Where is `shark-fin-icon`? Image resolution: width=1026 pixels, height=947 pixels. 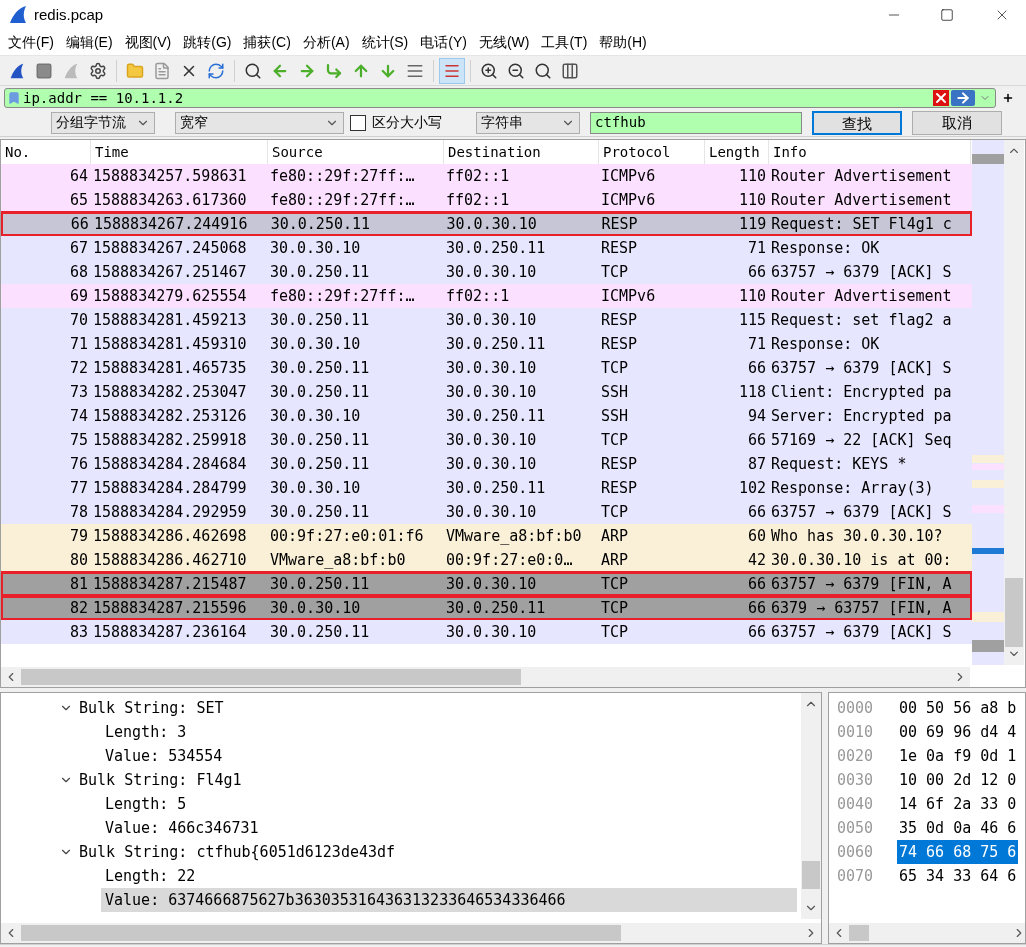
shark-fin-icon is located at coordinates (17, 70).